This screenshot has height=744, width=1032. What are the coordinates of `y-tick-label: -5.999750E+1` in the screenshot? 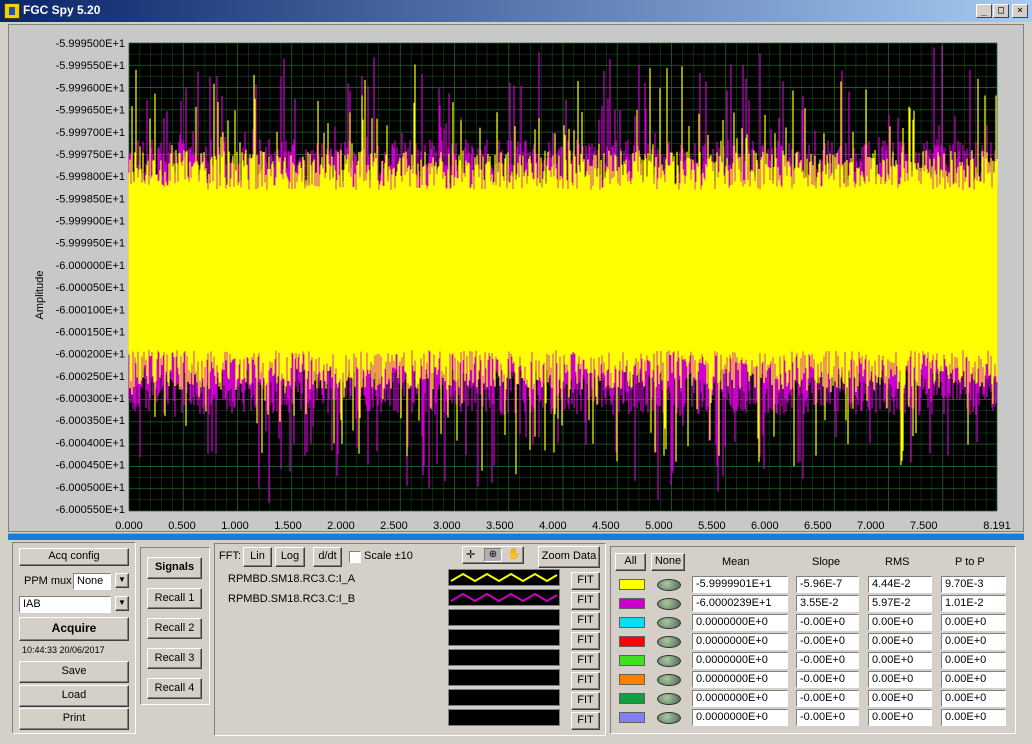 It's located at (90, 155).